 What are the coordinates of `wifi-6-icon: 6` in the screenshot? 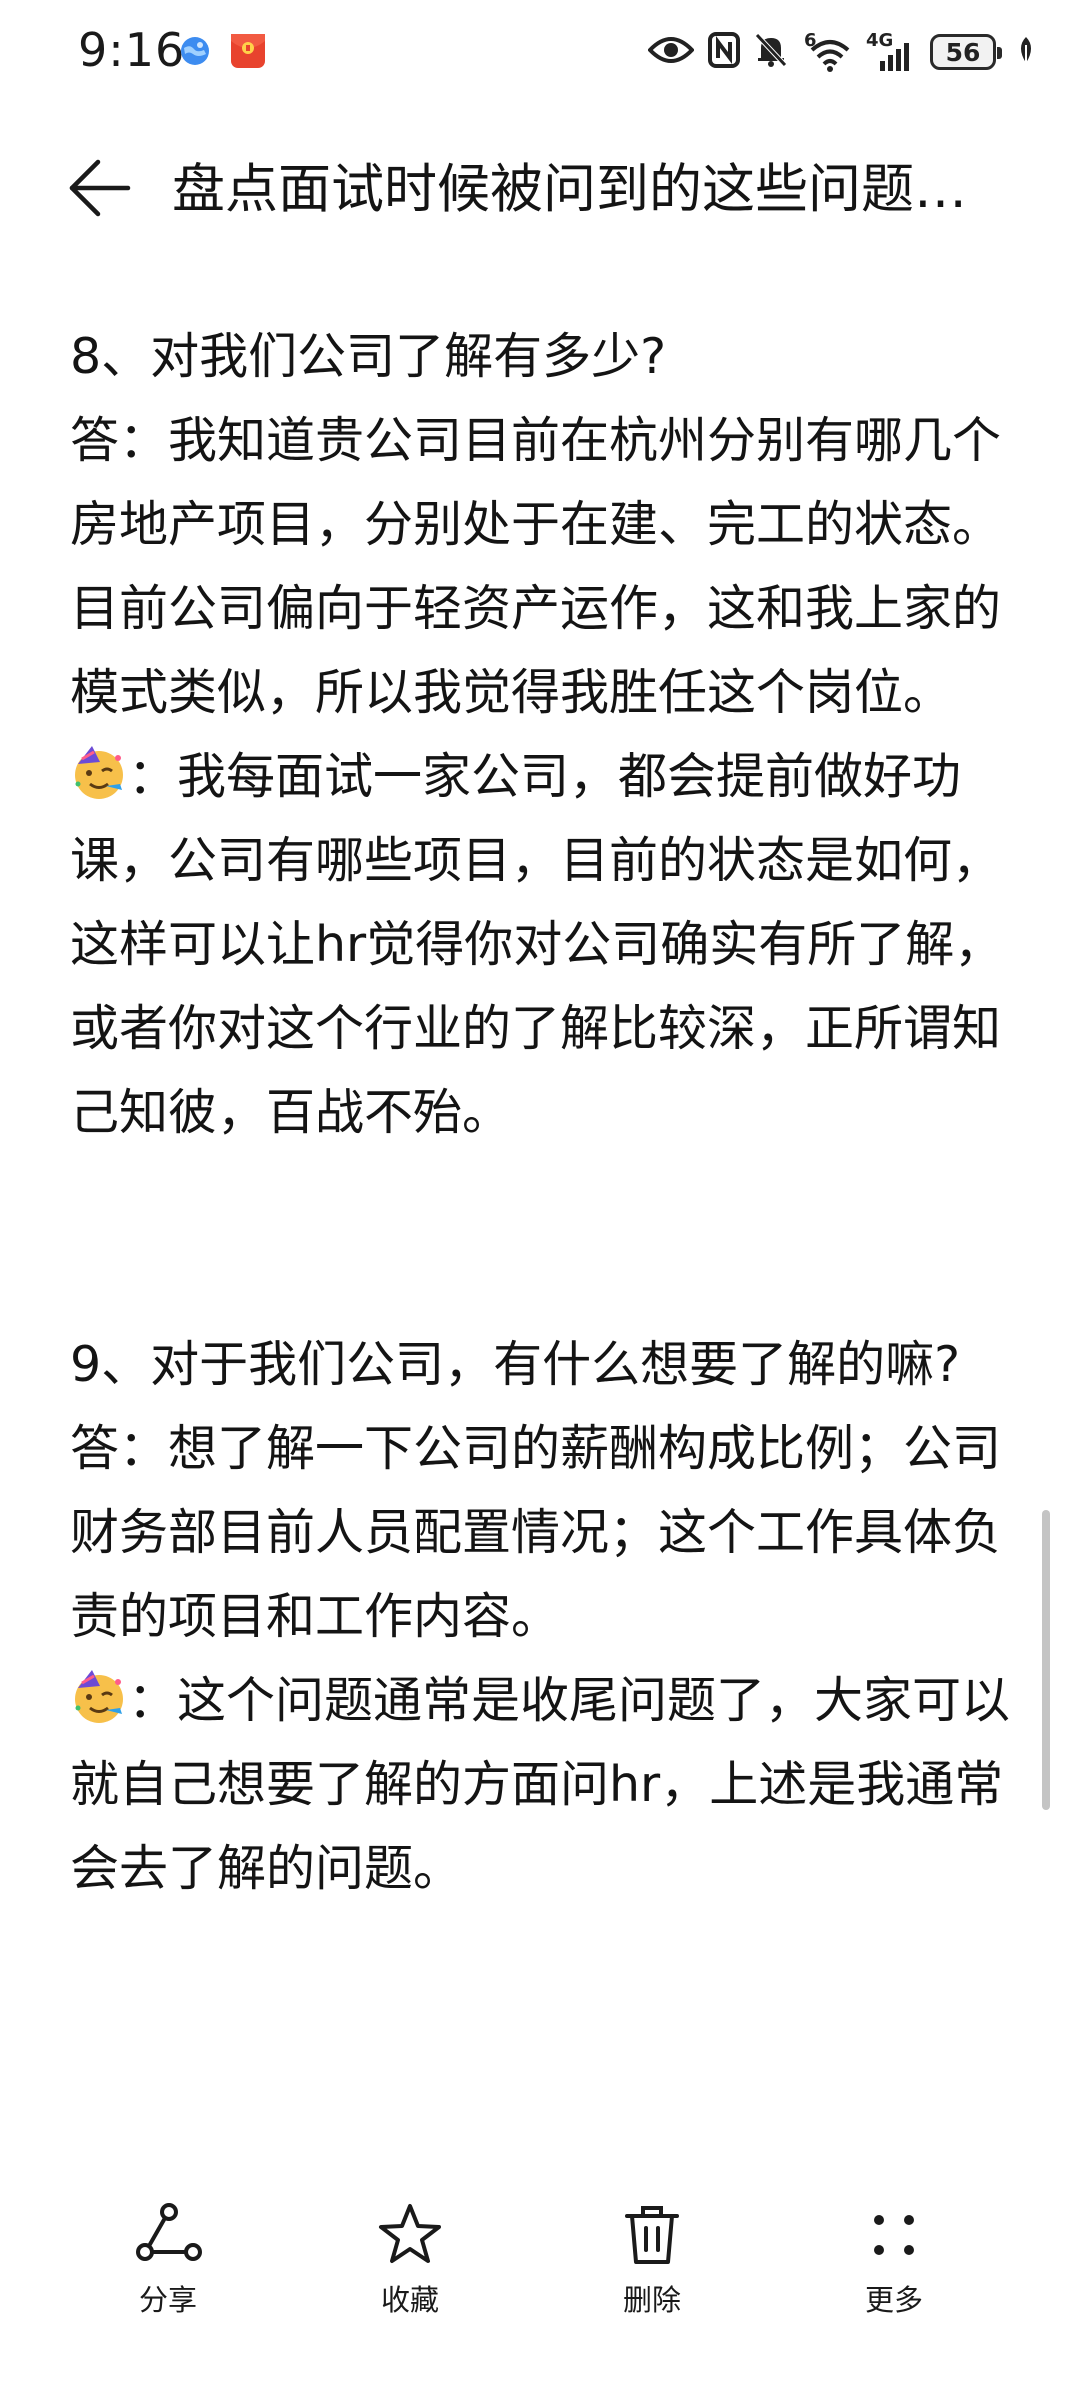 It's located at (827, 52).